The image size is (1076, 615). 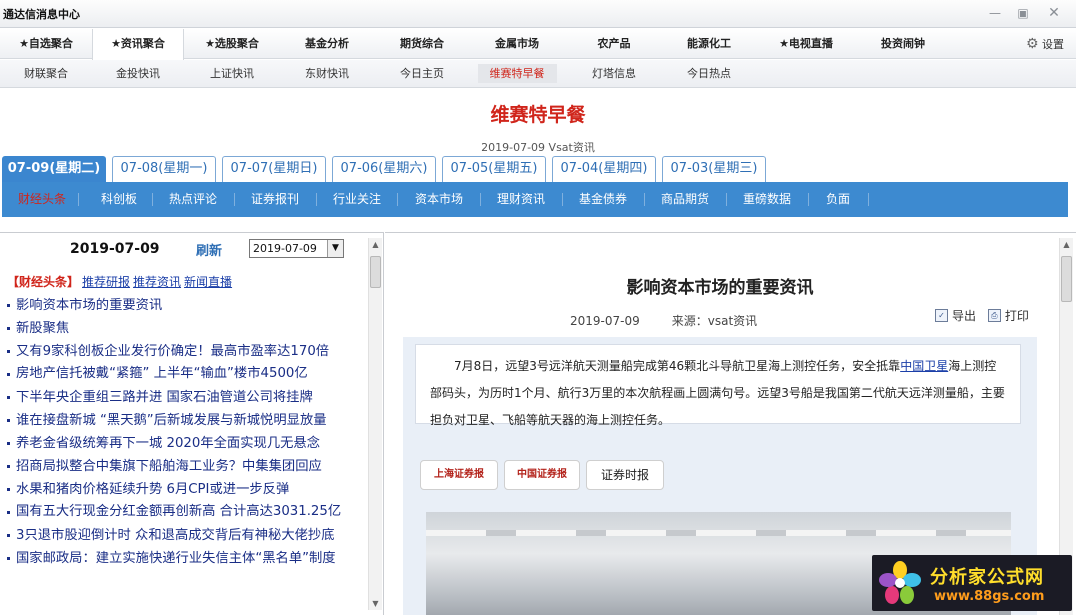 What do you see at coordinates (42, 199) in the screenshot?
I see `category-tab-0: 财经头条` at bounding box center [42, 199].